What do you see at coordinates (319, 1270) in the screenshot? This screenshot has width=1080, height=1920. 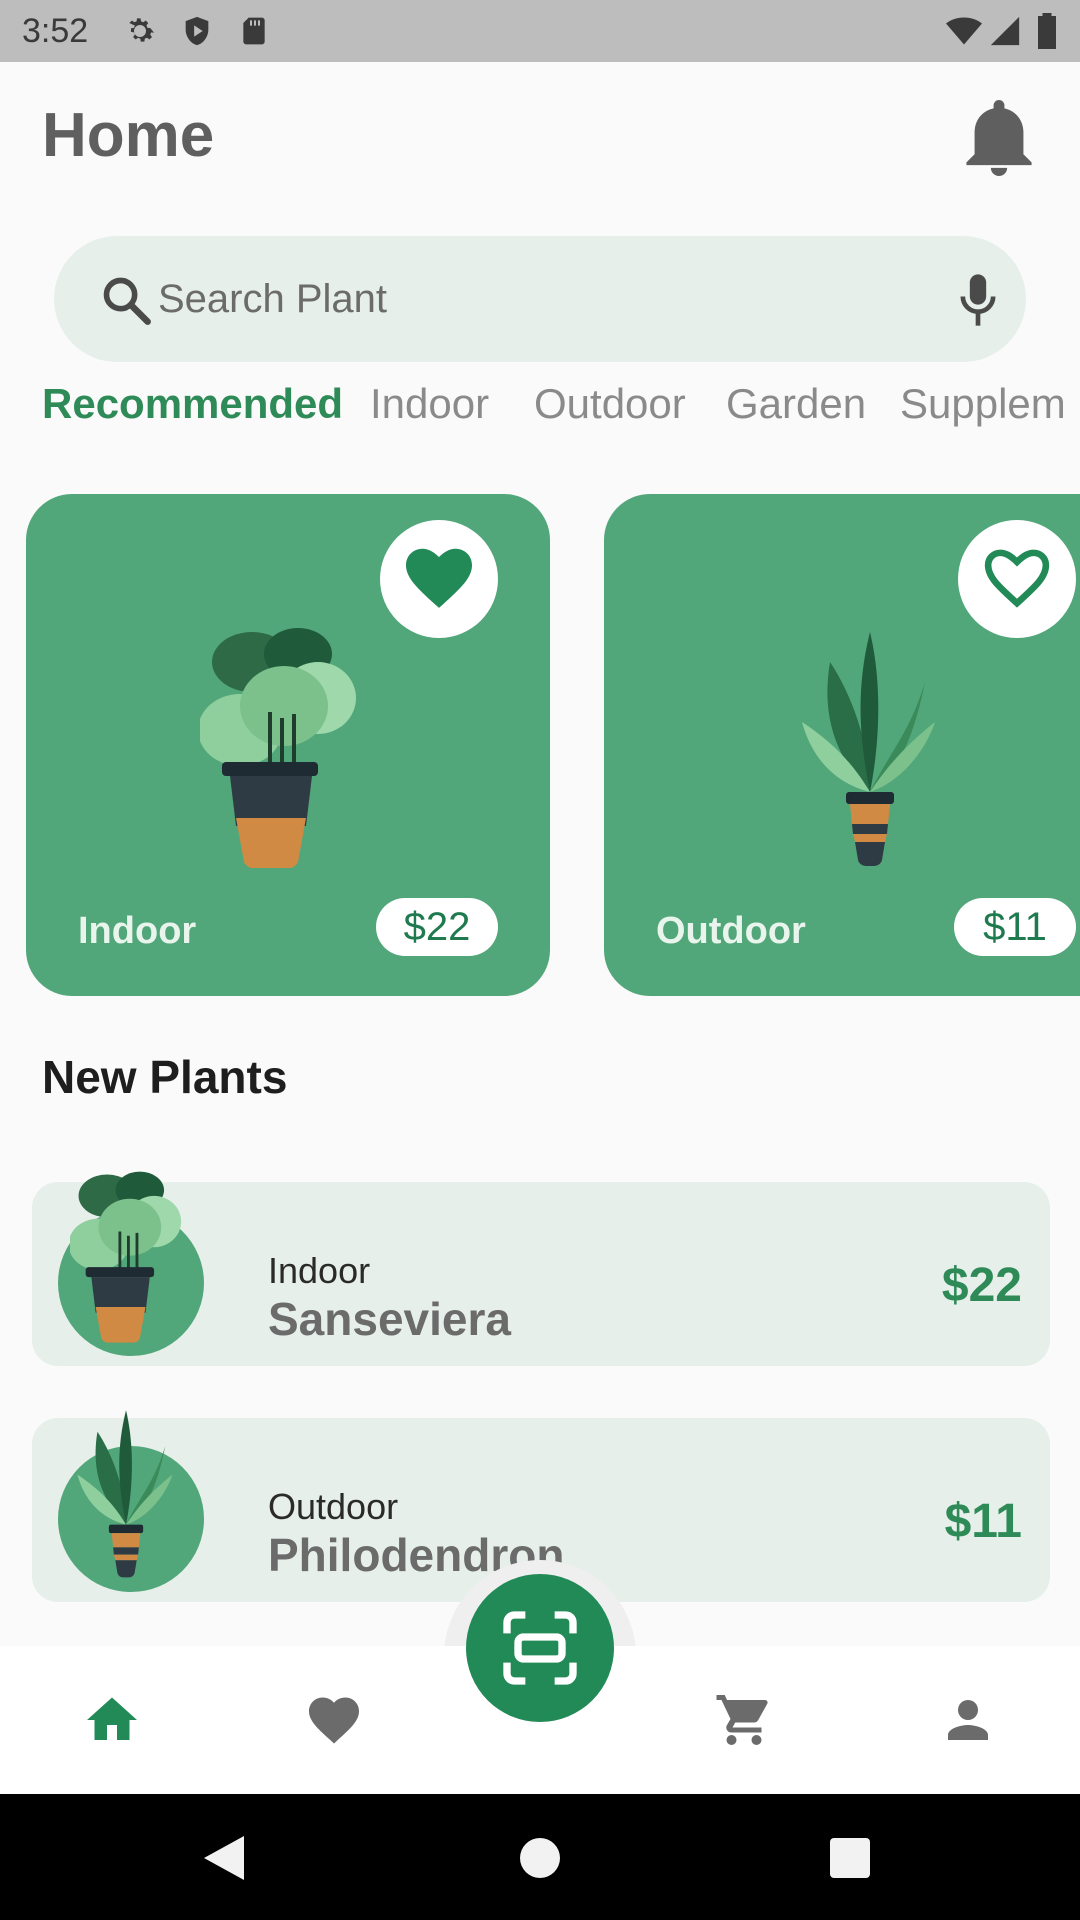 I see `plant-category: Indoor` at bounding box center [319, 1270].